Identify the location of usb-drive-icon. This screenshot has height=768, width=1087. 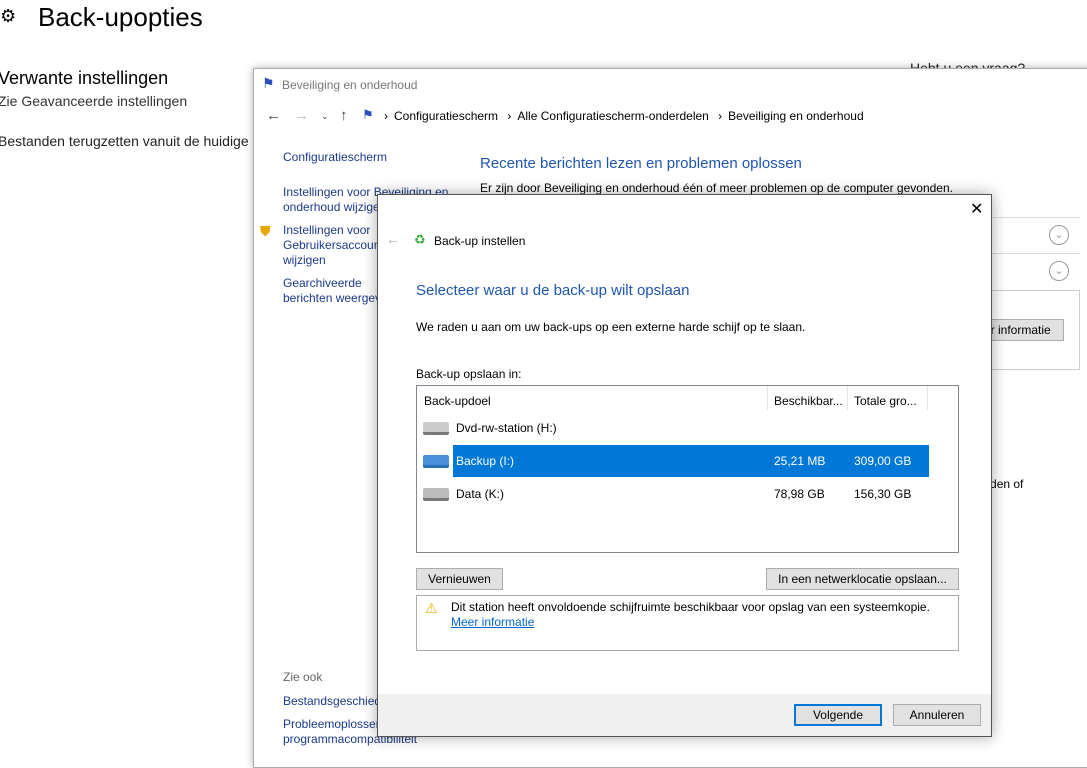
(436, 461).